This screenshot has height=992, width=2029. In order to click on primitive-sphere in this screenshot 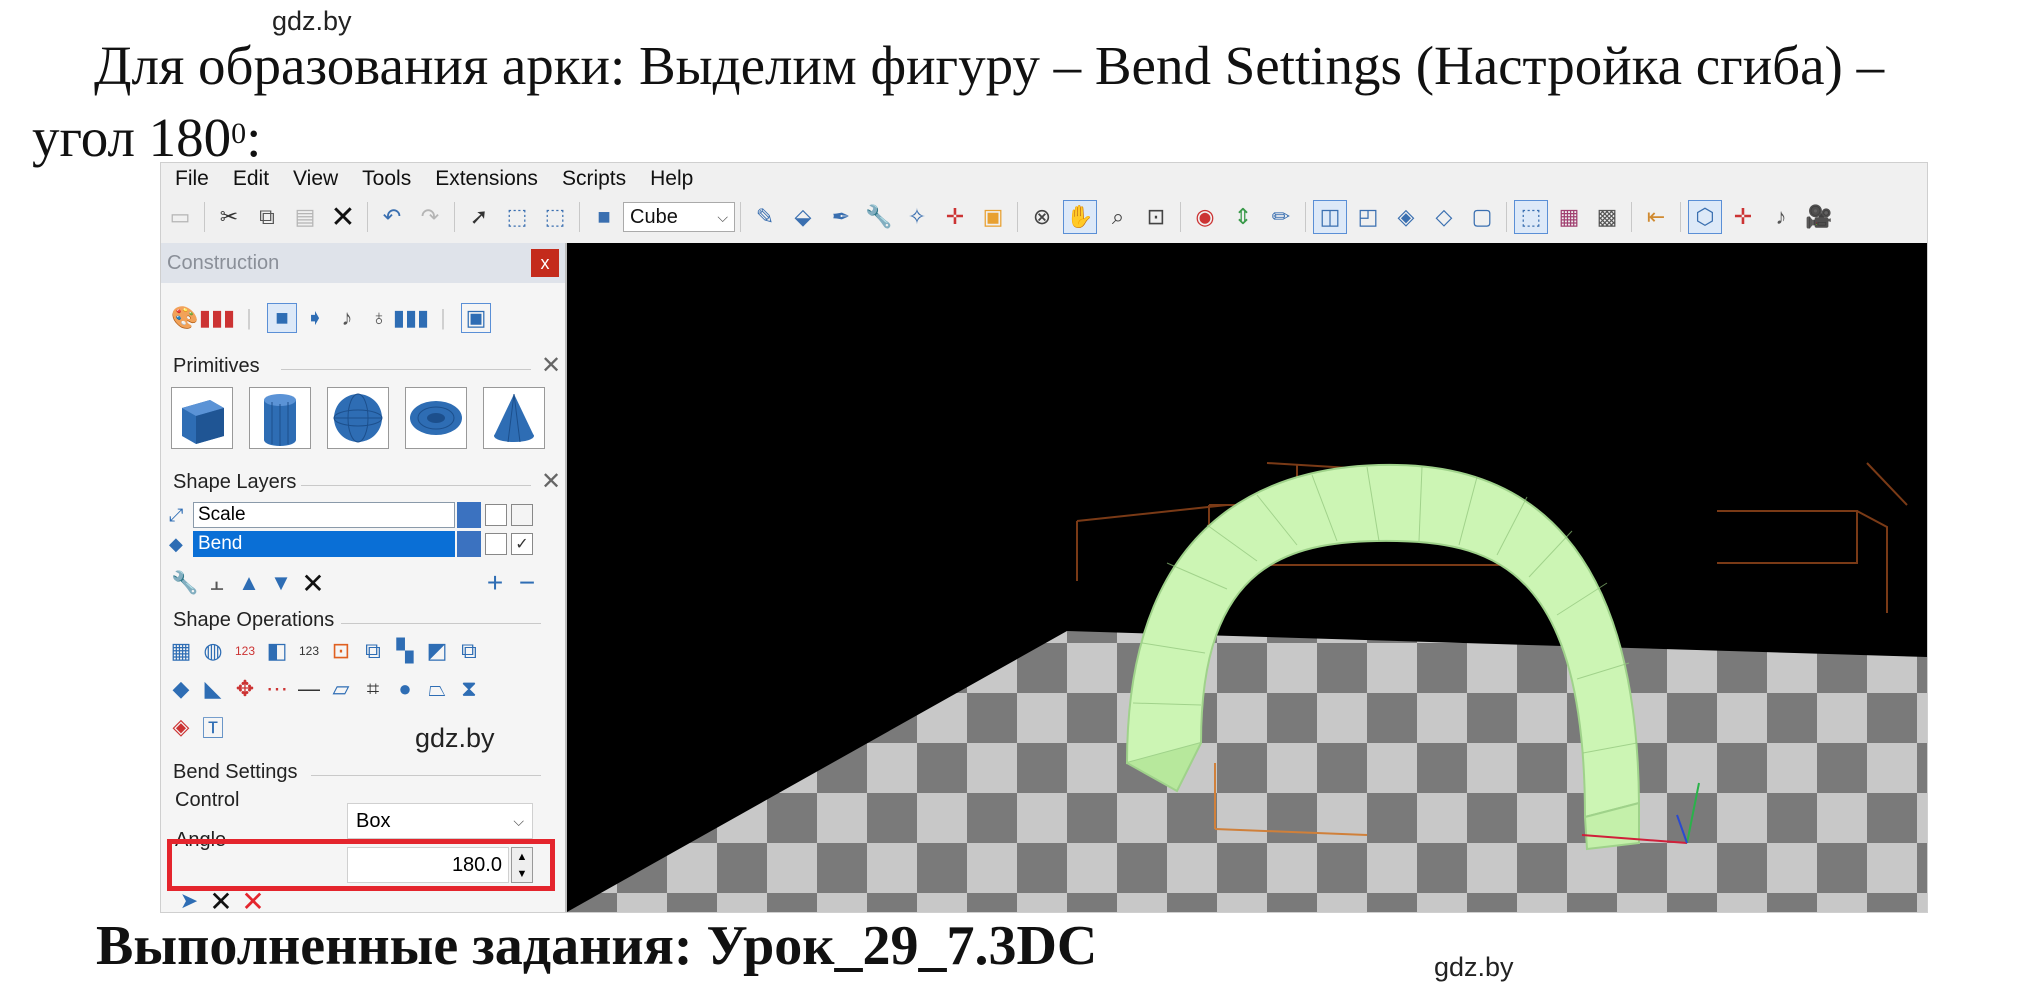, I will do `click(358, 418)`.